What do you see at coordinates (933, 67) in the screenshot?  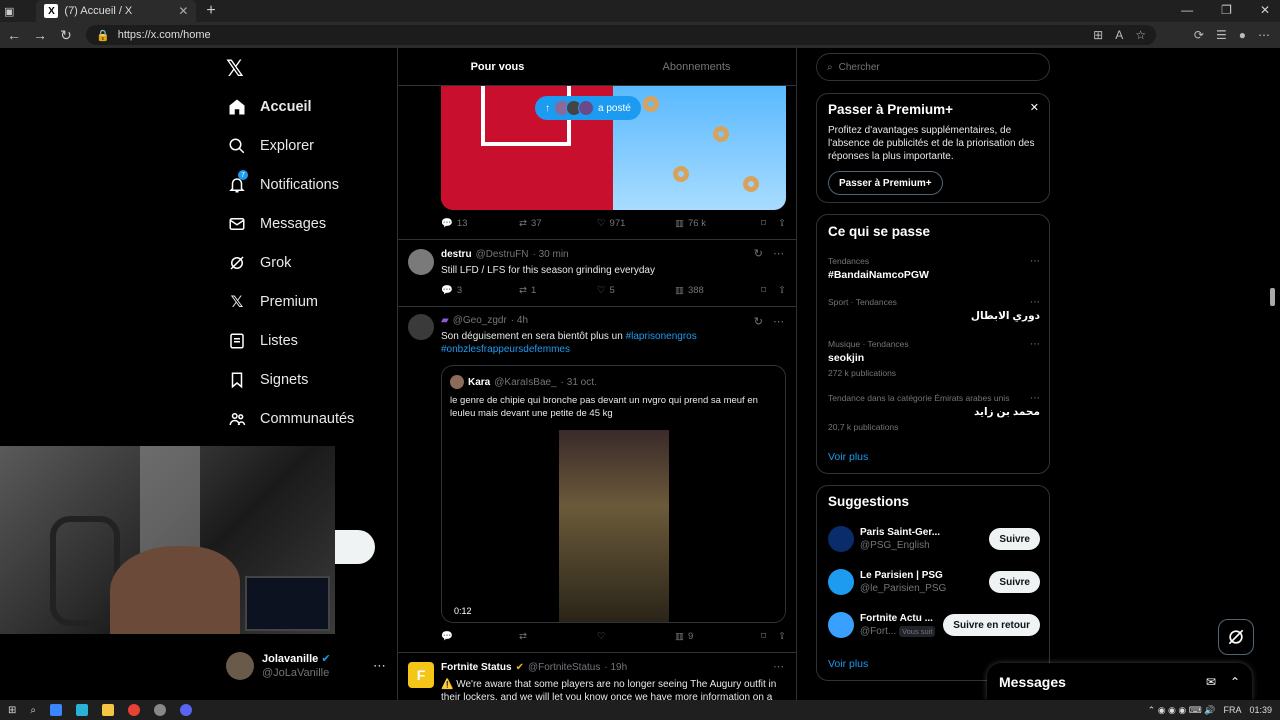 I see `search-input: ⌕ Chercher` at bounding box center [933, 67].